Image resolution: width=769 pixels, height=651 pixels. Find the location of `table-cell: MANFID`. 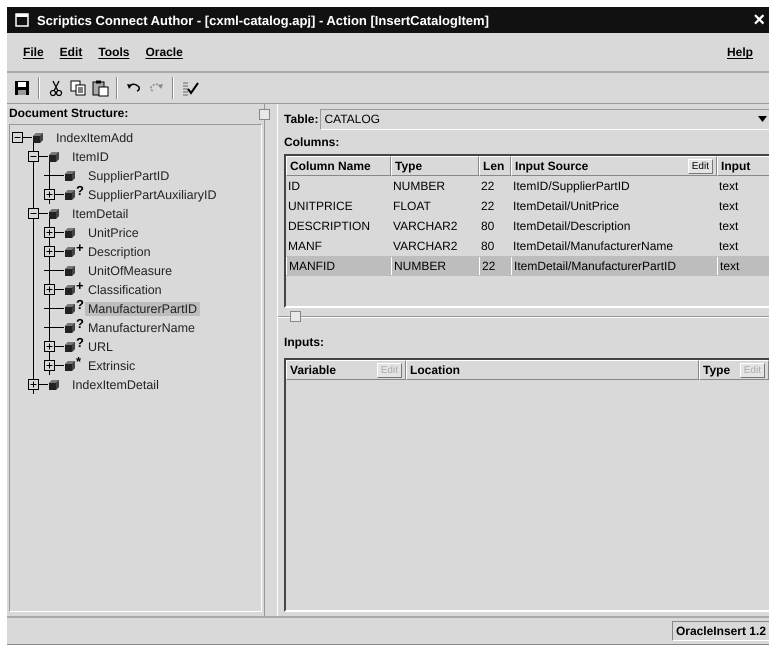

table-cell: MANFID is located at coordinates (338, 266).